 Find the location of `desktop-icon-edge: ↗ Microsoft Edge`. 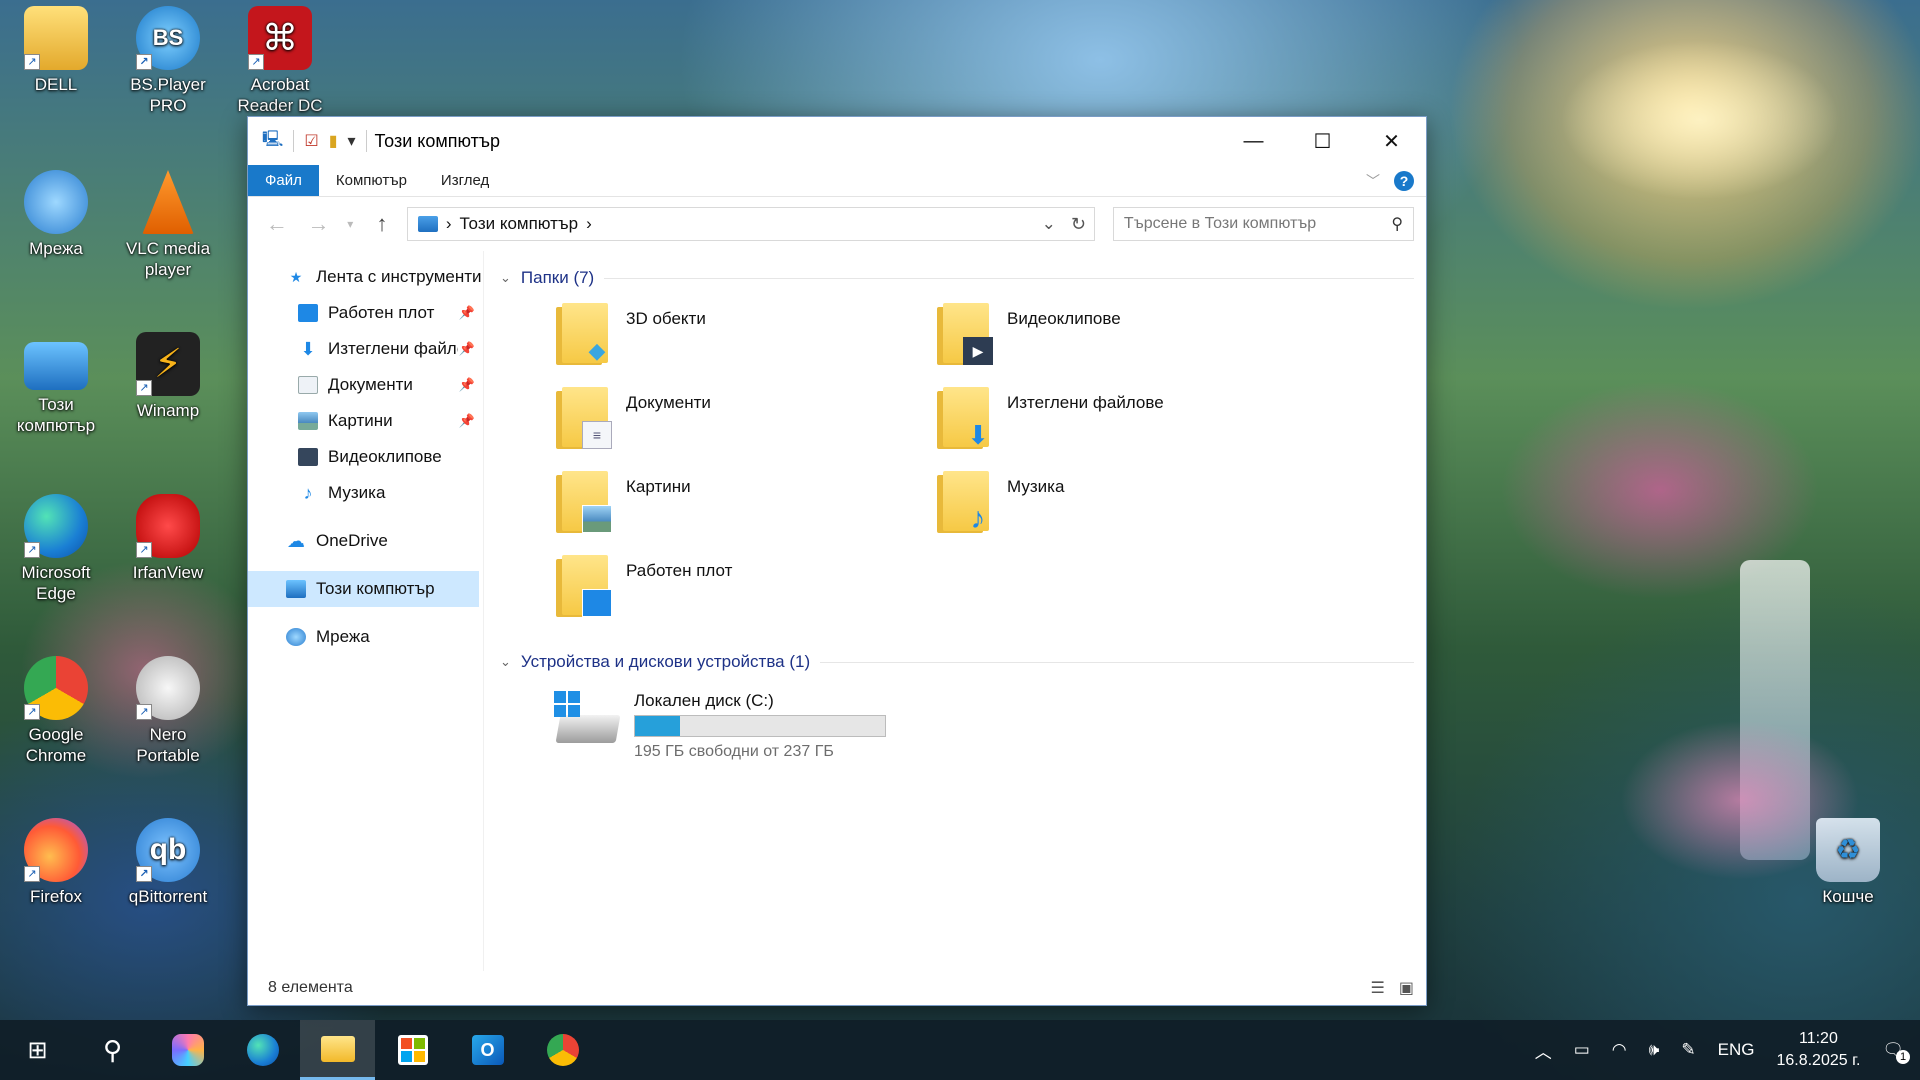

desktop-icon-edge: ↗ Microsoft Edge is located at coordinates (56, 549).